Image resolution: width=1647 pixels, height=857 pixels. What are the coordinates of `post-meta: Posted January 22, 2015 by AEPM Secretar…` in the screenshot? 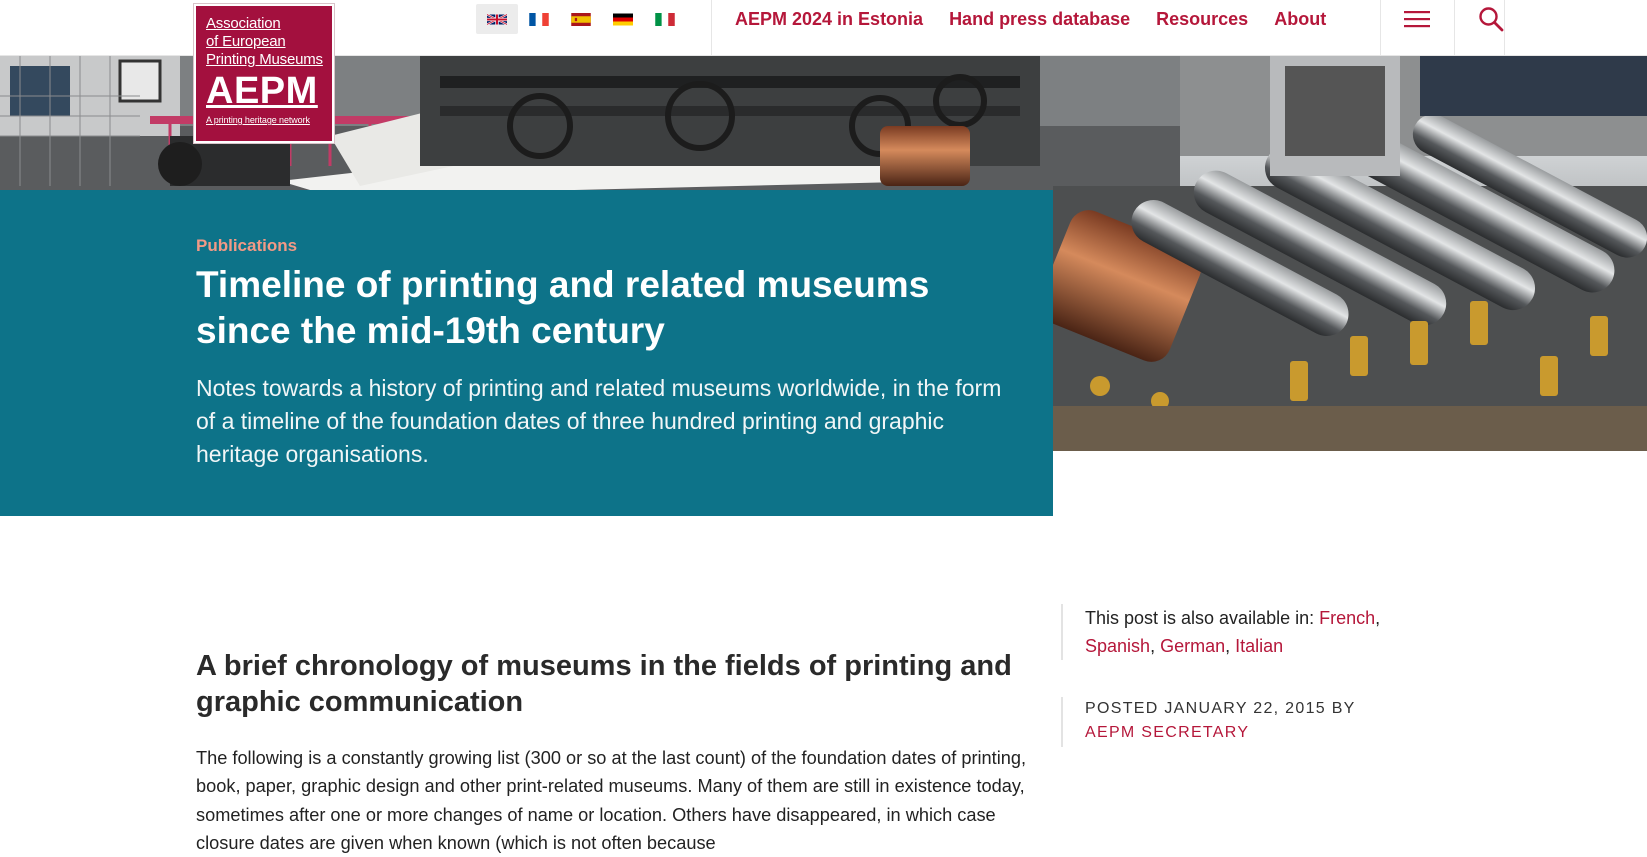 It's located at (1231, 722).